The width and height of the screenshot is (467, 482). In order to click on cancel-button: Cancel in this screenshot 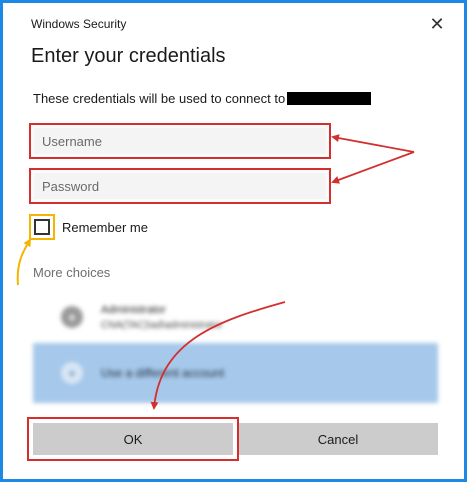, I will do `click(338, 439)`.